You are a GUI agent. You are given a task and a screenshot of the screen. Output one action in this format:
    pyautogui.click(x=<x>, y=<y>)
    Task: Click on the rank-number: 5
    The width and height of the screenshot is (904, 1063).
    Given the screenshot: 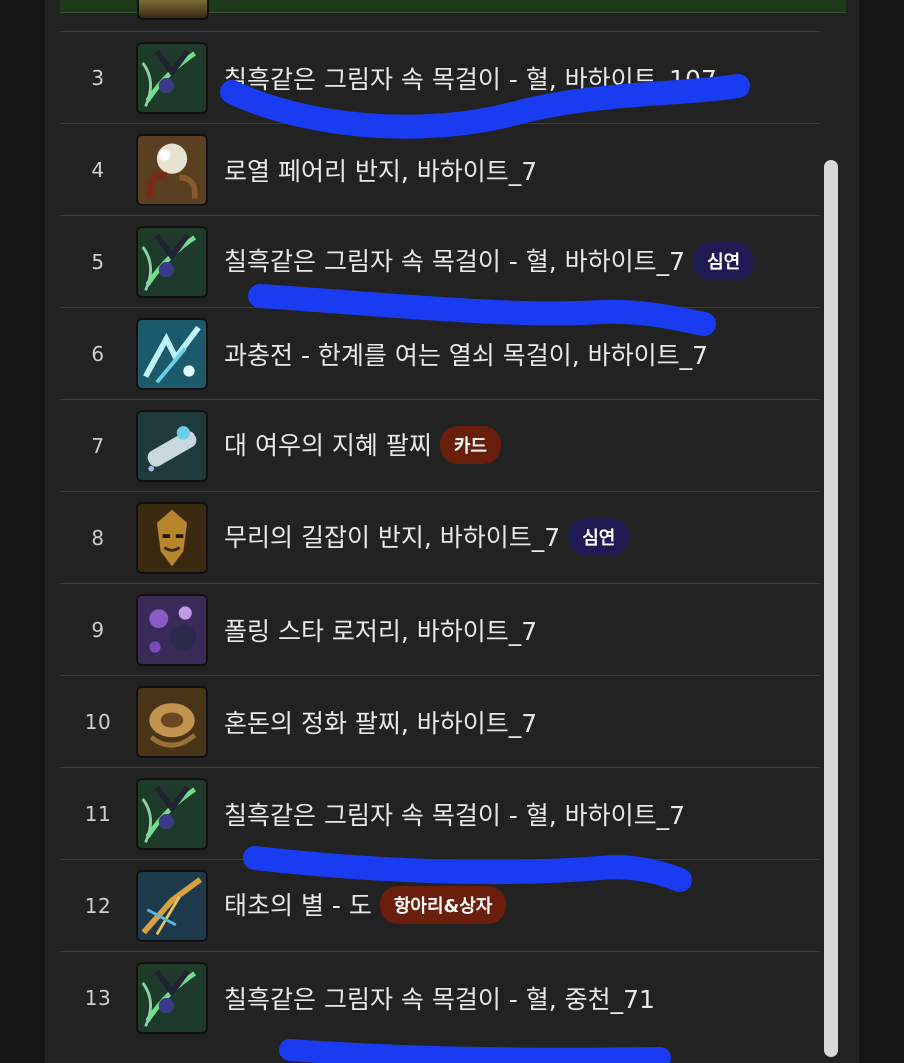 What is the action you would take?
    pyautogui.click(x=98, y=261)
    